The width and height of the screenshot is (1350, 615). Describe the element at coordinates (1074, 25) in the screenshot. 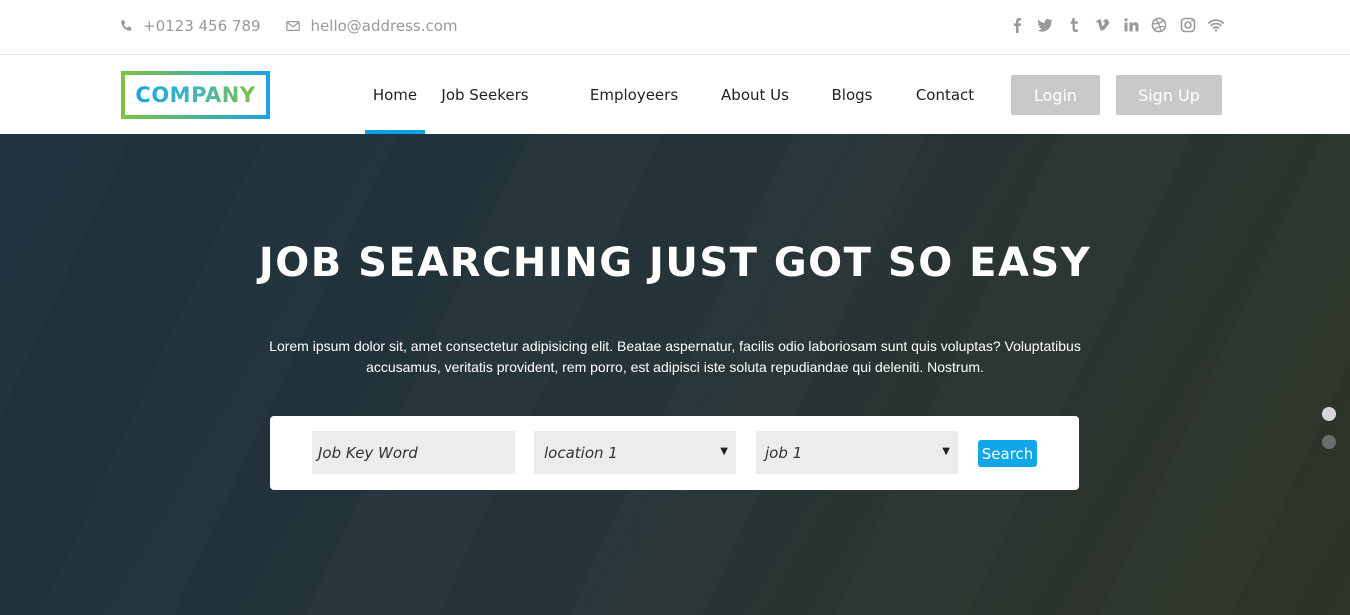

I see `tumblr-icon` at that location.